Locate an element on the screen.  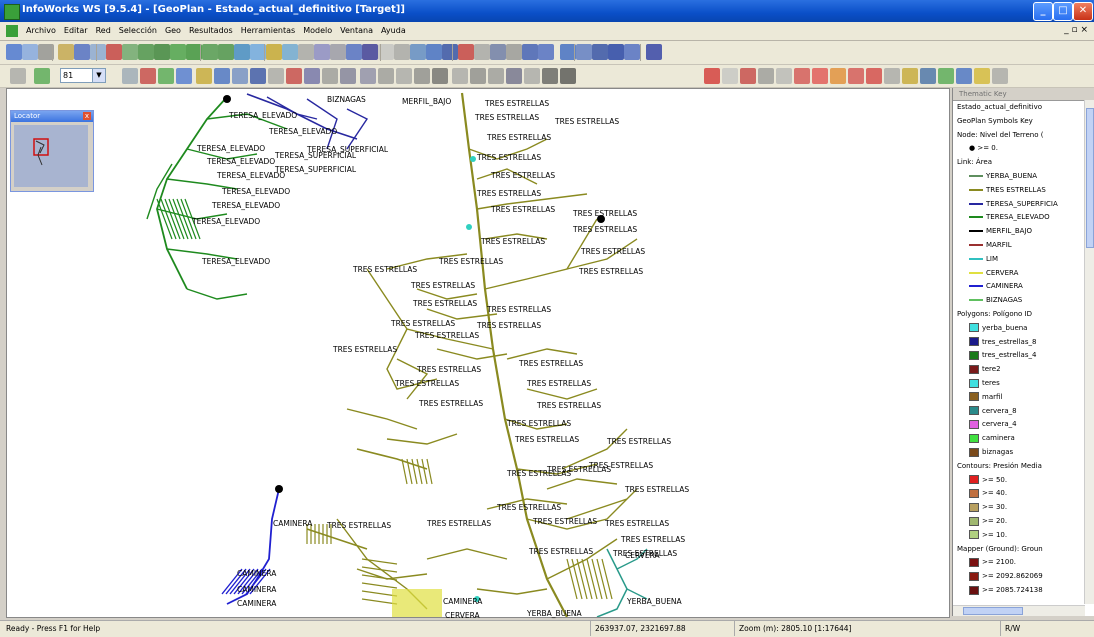
menu-item-1: Editar is located at coordinates (76, 31).